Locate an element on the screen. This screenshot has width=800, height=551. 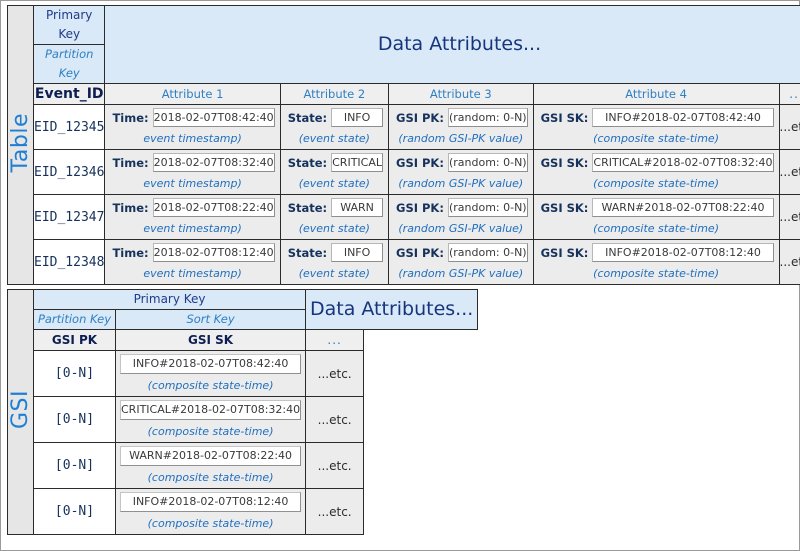
table-cell-attribute-2: State: CRITICAL (event state) is located at coordinates (334, 172).